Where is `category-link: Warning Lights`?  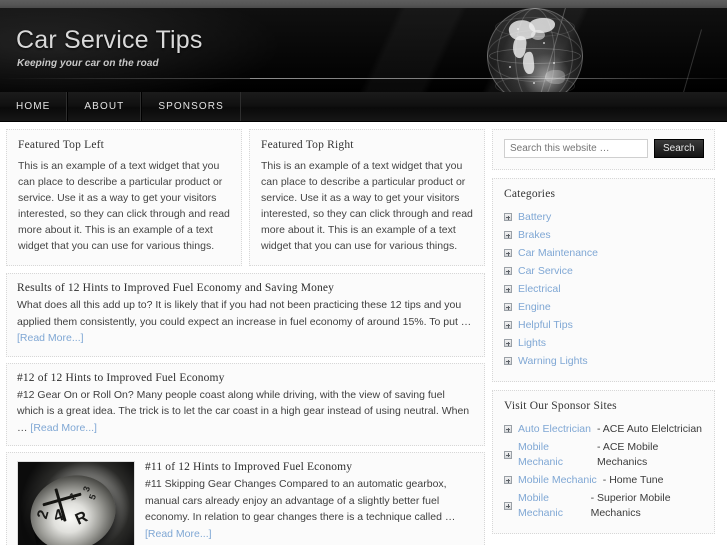 category-link: Warning Lights is located at coordinates (553, 361).